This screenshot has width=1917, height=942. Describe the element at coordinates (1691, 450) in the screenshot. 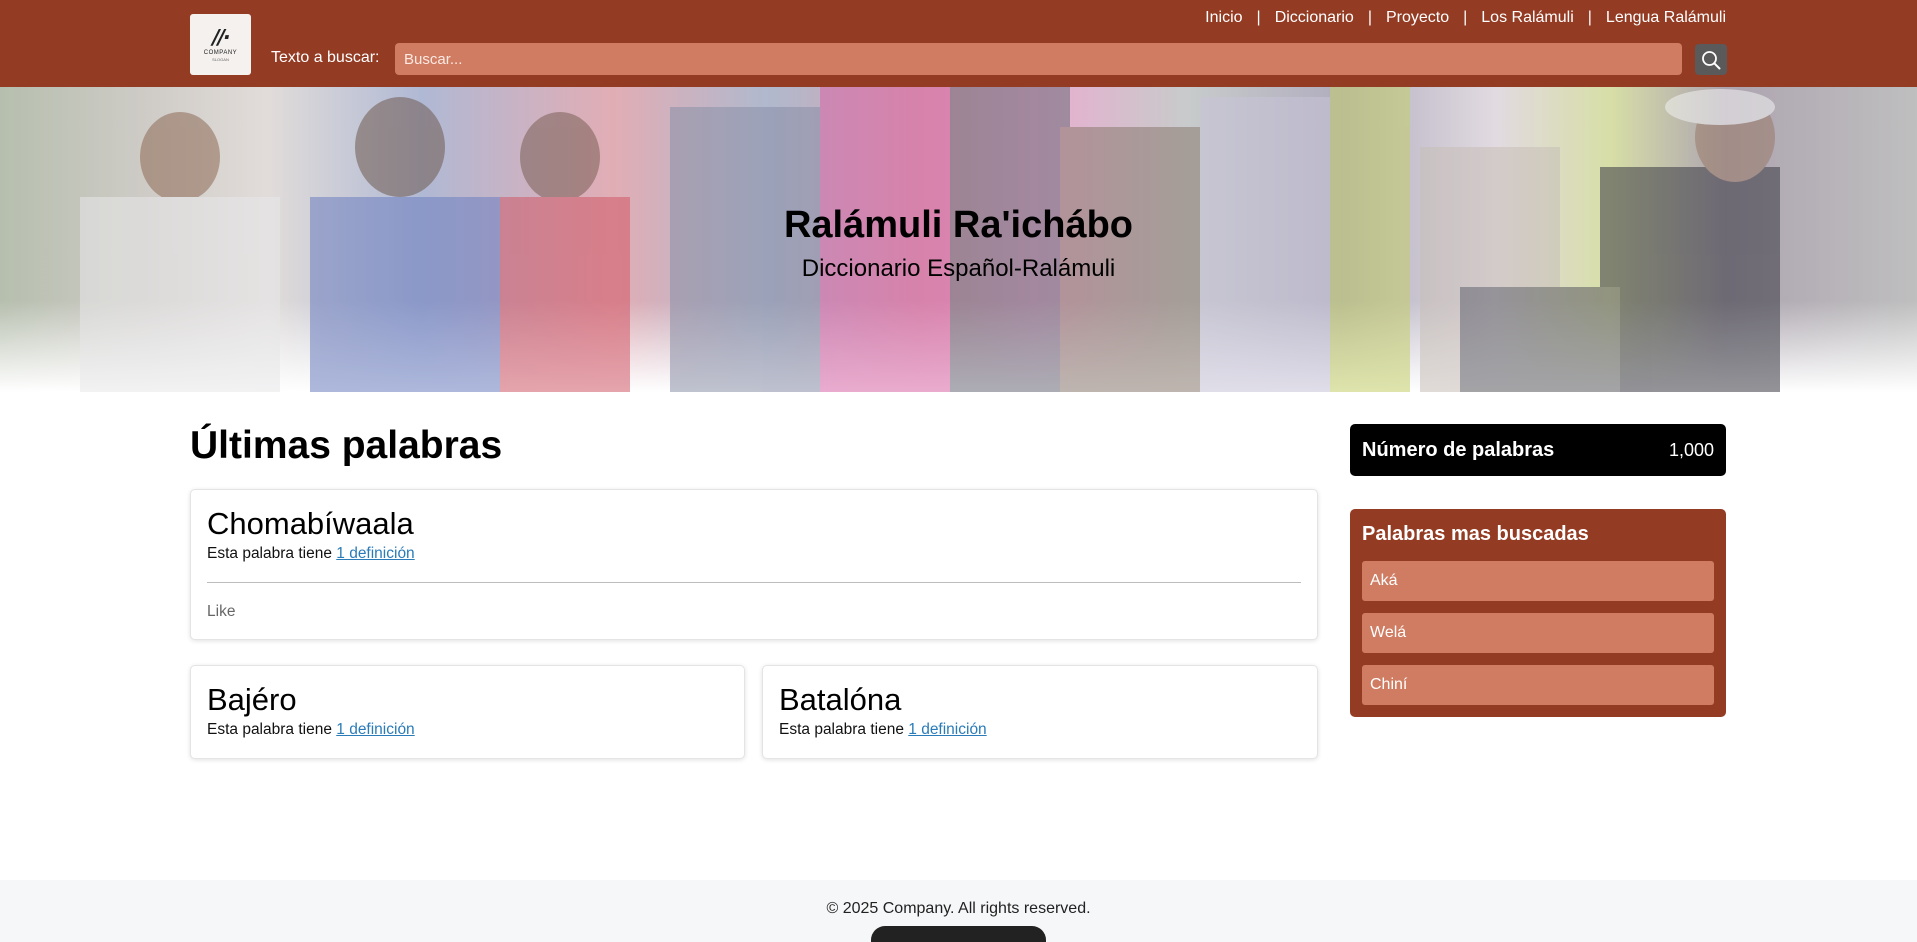

I see `word-count-value: 1,000` at that location.